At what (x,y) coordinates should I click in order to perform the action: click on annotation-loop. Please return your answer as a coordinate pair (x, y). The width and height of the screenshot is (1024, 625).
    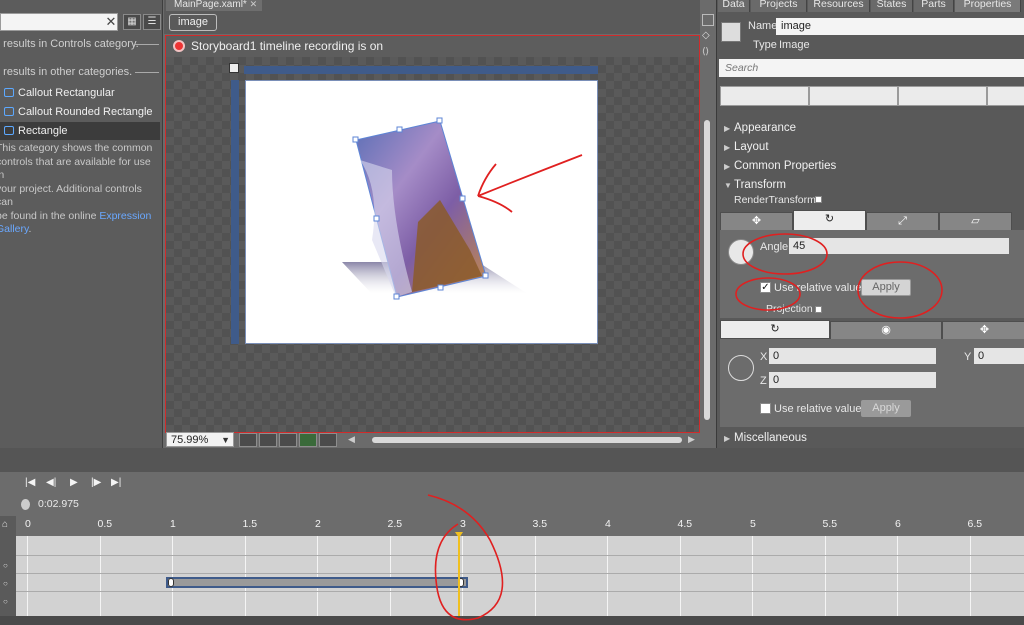
    Looking at the image, I should click on (465, 557).